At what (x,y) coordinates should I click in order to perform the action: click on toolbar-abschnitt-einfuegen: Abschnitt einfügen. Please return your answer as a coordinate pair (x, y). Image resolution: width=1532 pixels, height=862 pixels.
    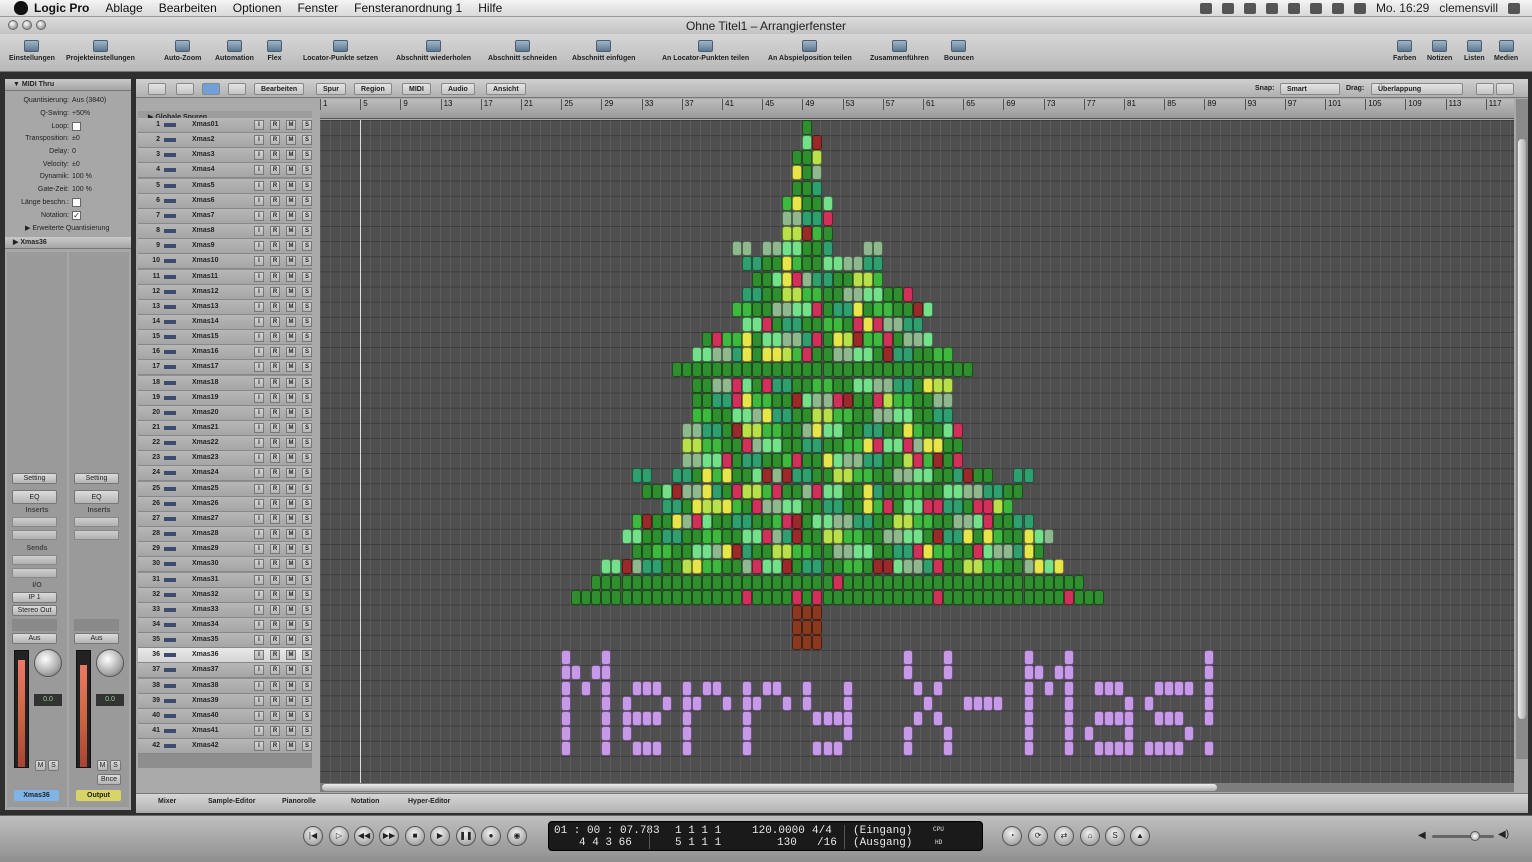
    Looking at the image, I should click on (603, 51).